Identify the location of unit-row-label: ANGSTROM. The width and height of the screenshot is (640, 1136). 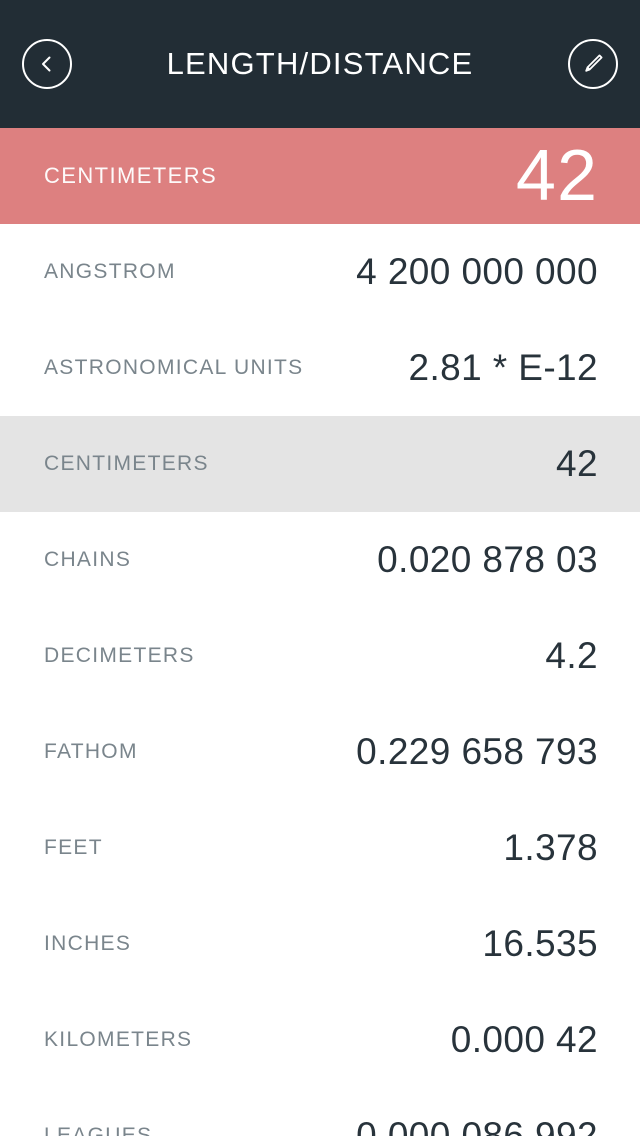
(110, 271).